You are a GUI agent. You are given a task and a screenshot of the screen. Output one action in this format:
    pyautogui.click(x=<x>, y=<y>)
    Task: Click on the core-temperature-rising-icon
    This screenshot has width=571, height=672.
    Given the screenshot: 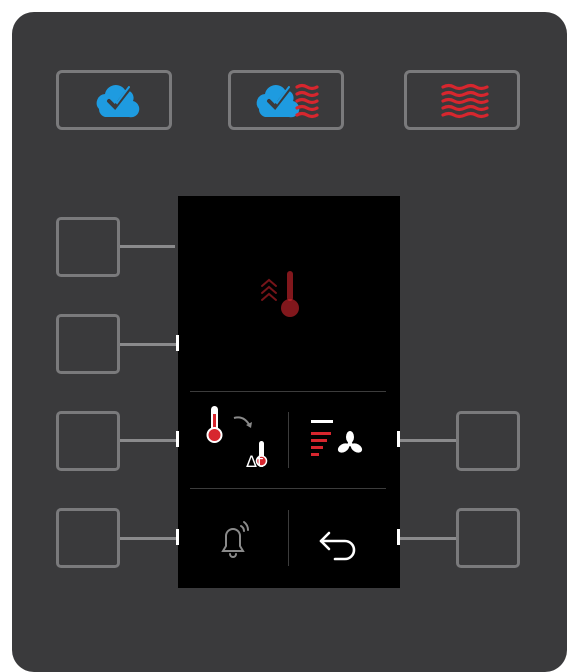 What is the action you would take?
    pyautogui.click(x=280, y=294)
    